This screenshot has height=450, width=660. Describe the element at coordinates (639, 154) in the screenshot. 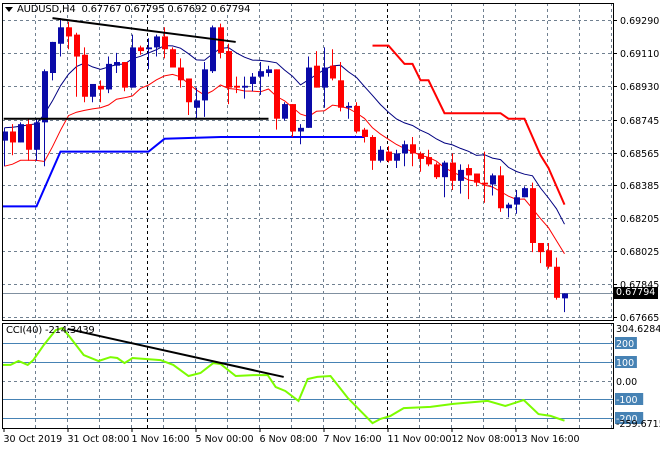

I see `price-axis-label: 0.68565` at that location.